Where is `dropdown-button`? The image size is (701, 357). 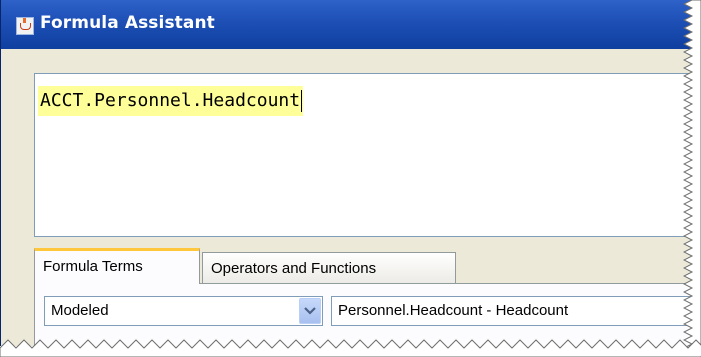
dropdown-button is located at coordinates (310, 311).